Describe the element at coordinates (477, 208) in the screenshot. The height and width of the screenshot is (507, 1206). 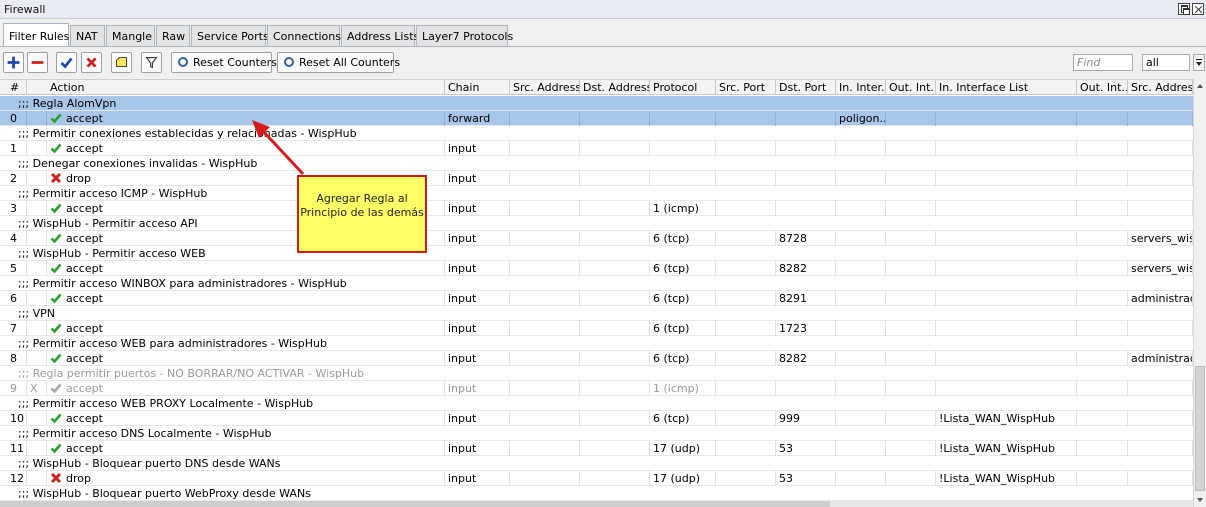
I see `rule-chain: input` at that location.